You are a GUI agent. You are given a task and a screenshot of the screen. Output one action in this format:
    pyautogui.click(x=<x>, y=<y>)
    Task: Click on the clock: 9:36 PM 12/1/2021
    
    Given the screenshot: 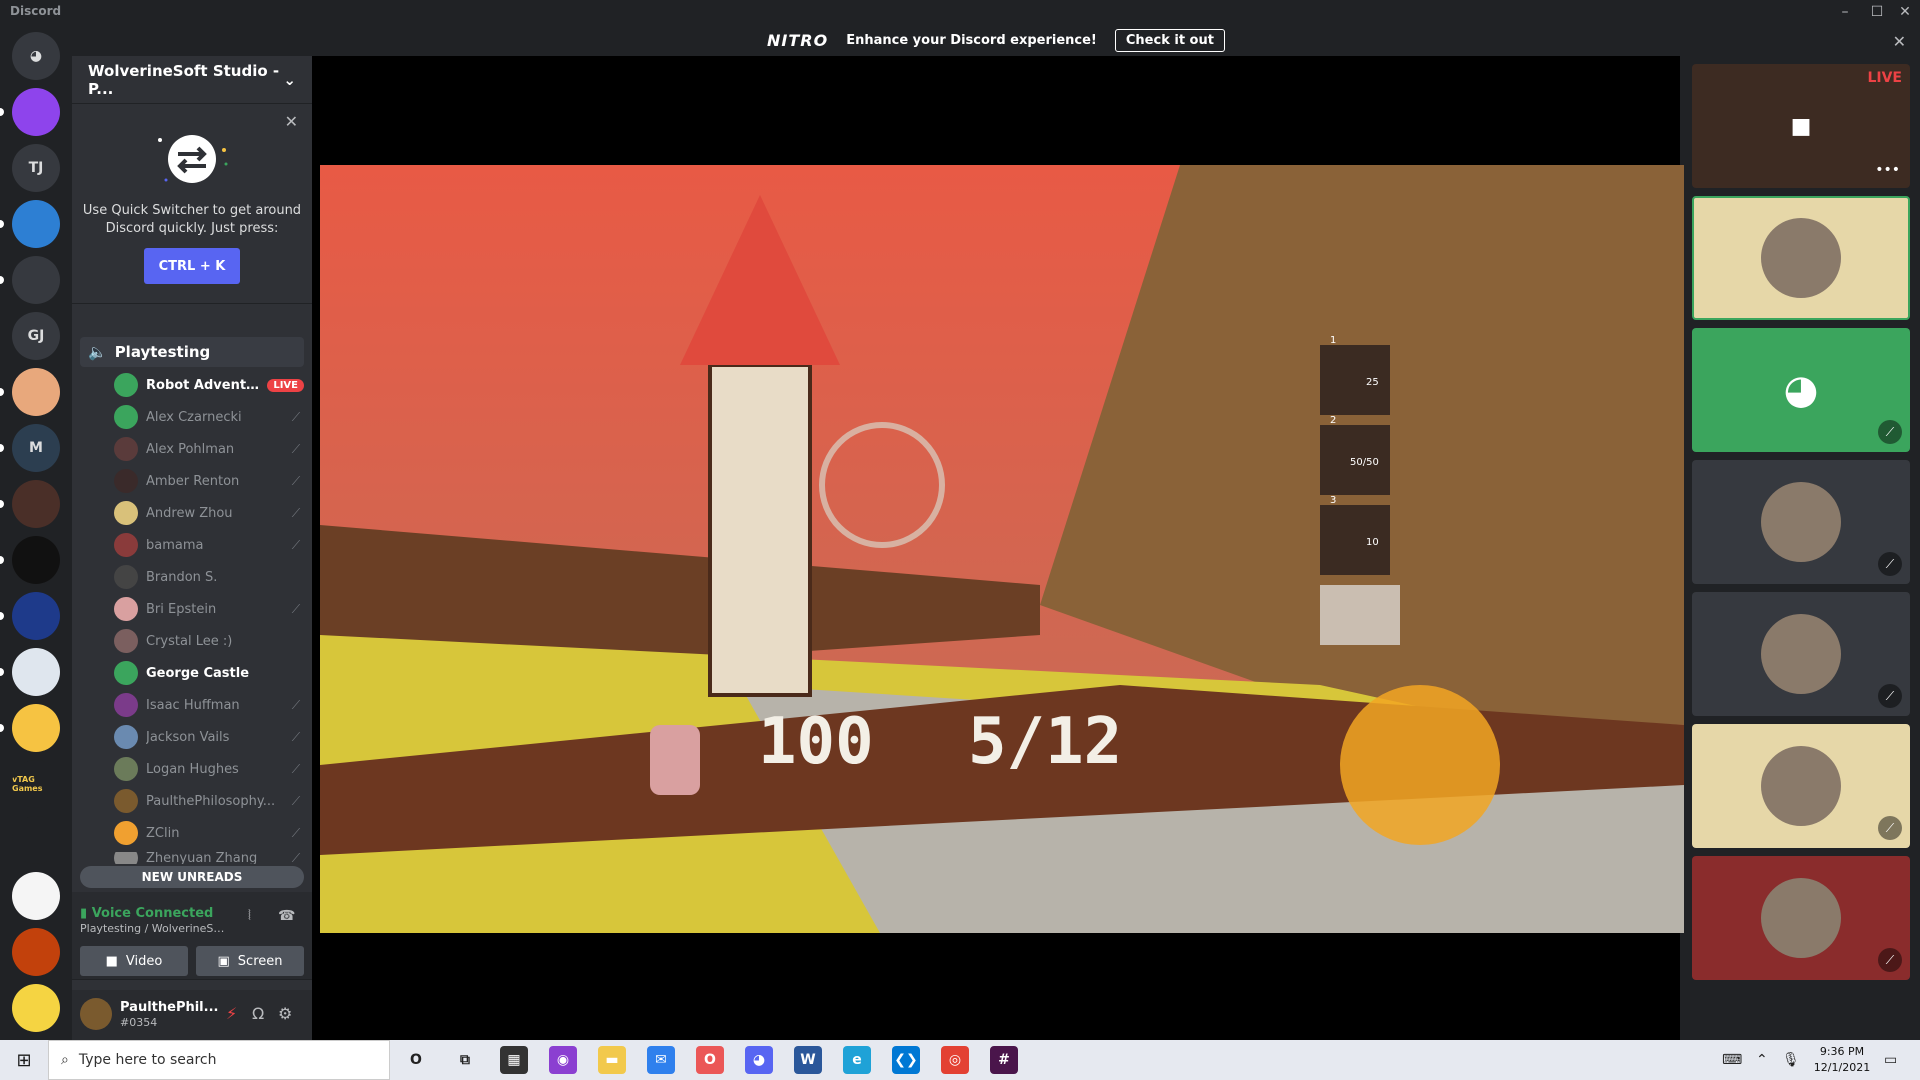 What is the action you would take?
    pyautogui.click(x=1842, y=1060)
    